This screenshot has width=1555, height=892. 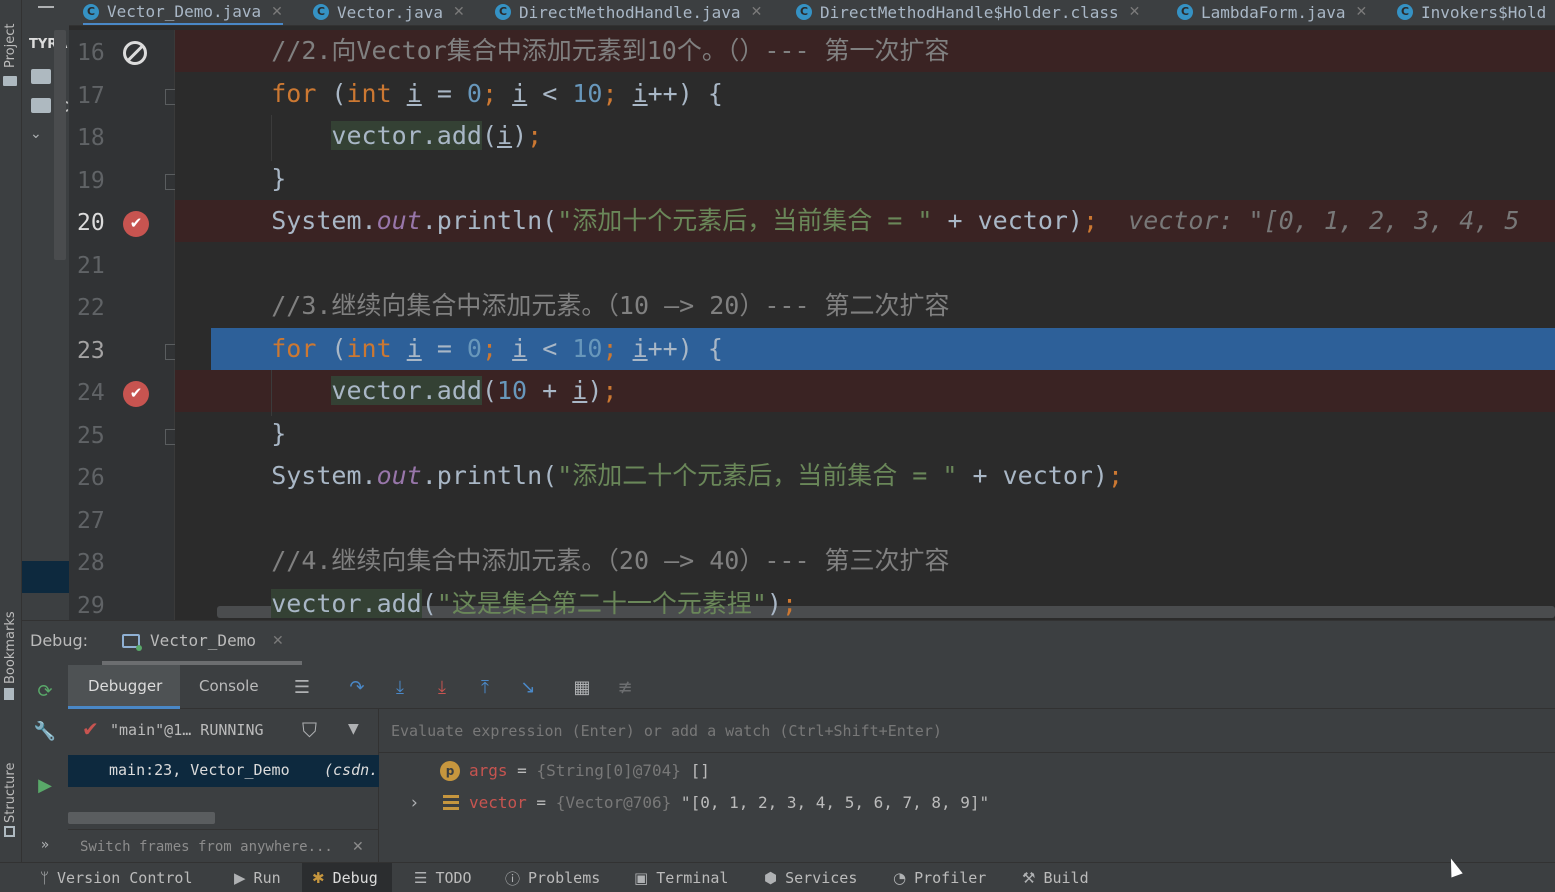 I want to click on more-icon: », so click(x=45, y=845).